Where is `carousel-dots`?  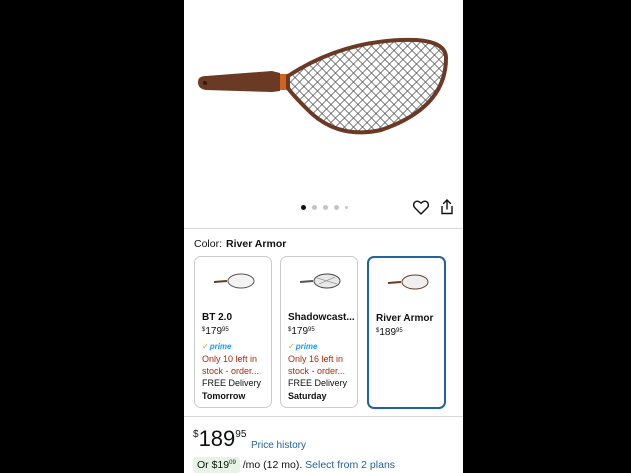
carousel-dots is located at coordinates (324, 207).